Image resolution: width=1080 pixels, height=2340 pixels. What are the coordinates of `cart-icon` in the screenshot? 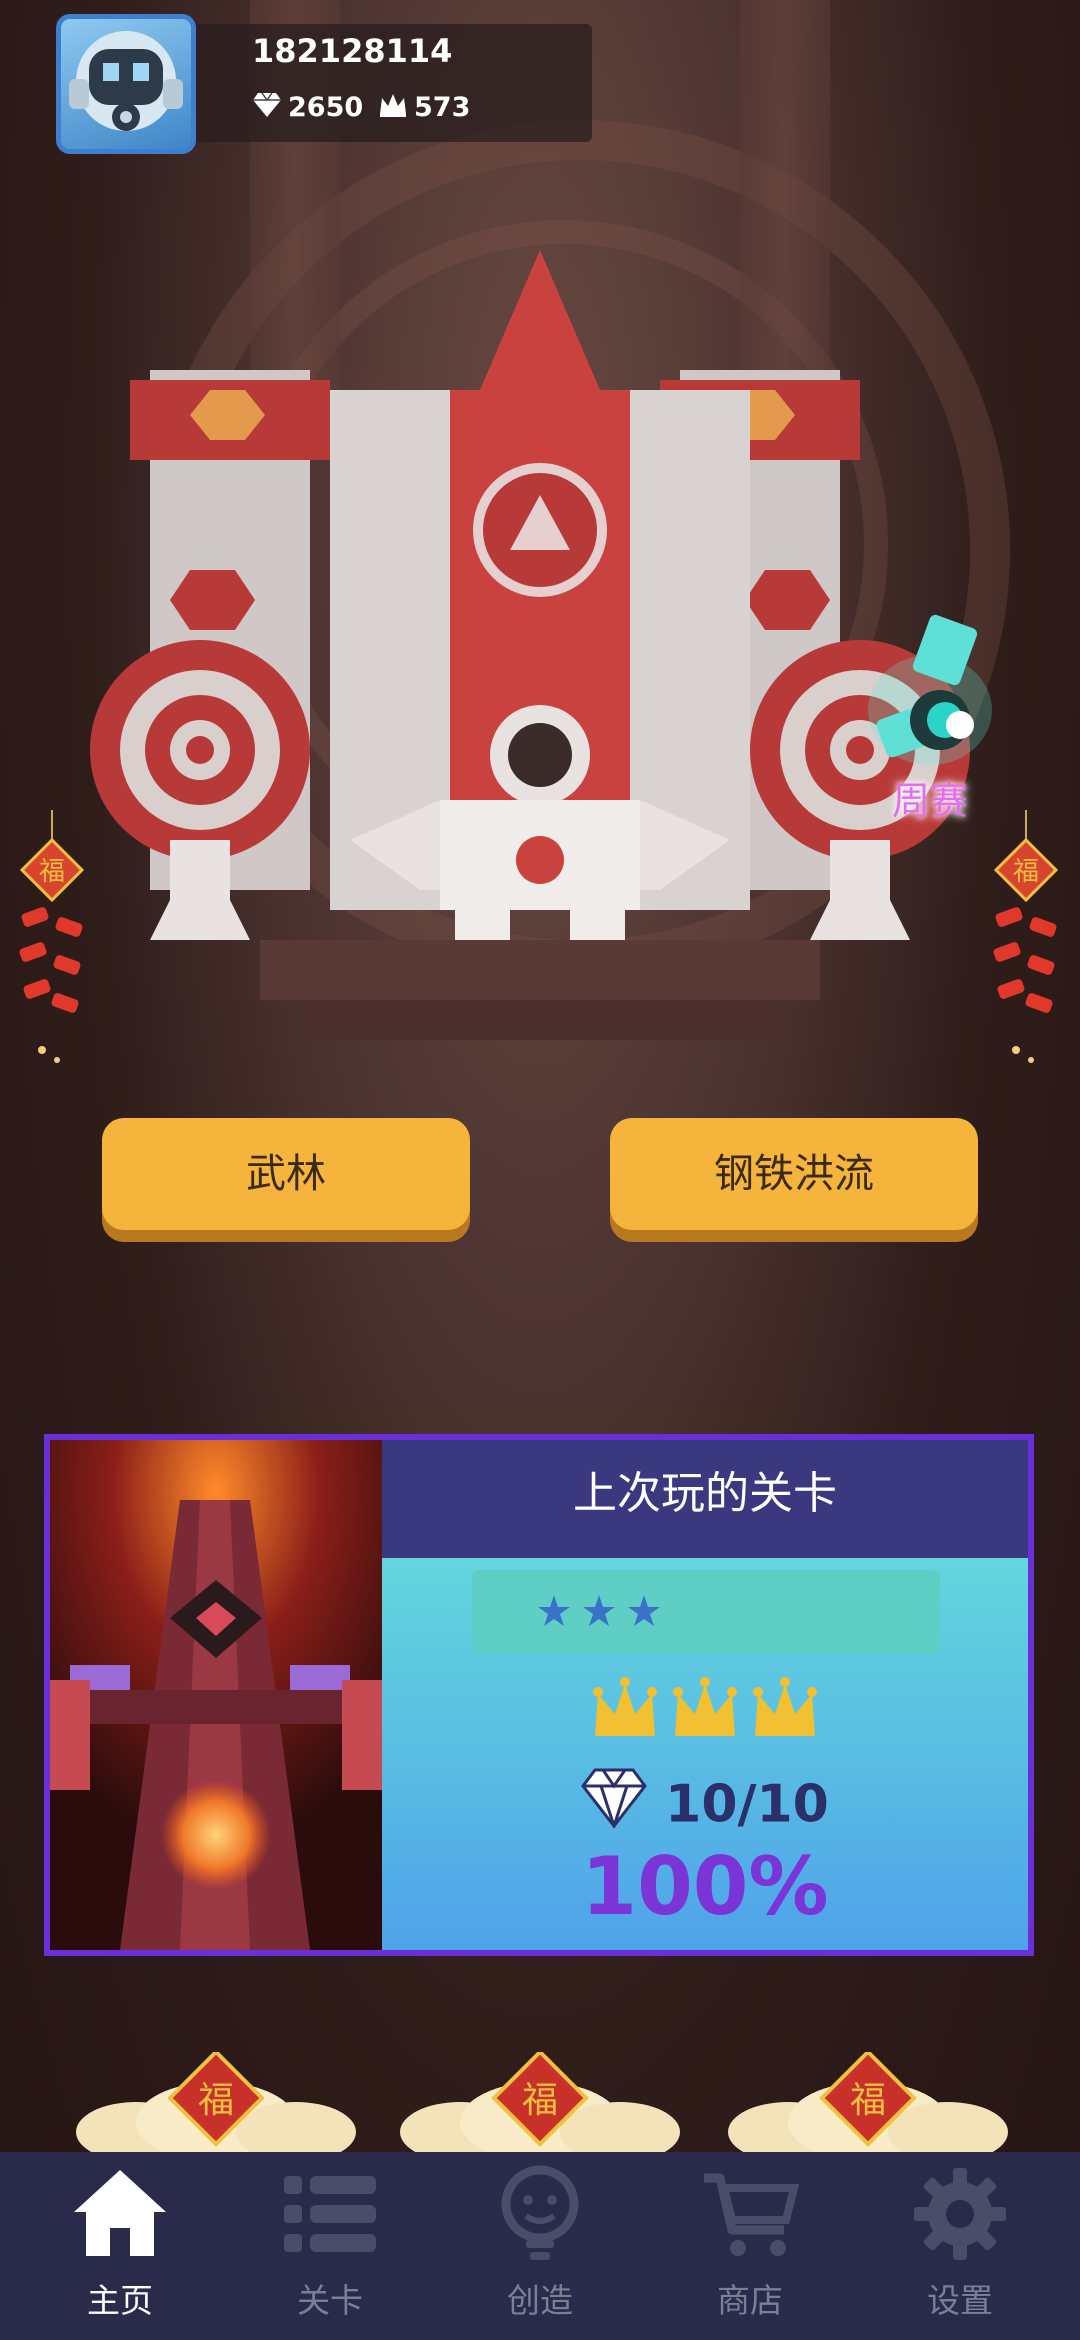 It's located at (752, 2214).